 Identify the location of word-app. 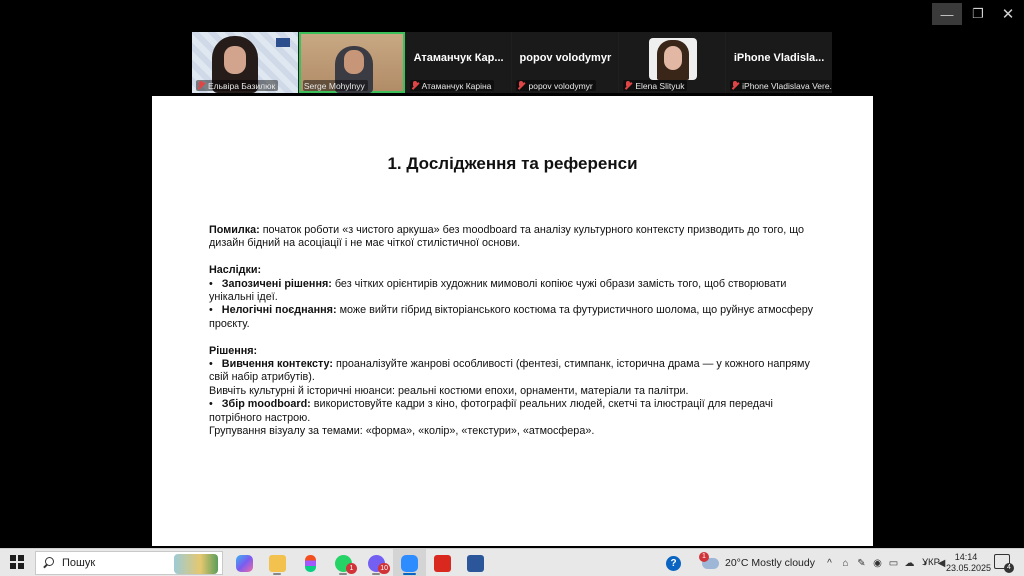
(475, 562).